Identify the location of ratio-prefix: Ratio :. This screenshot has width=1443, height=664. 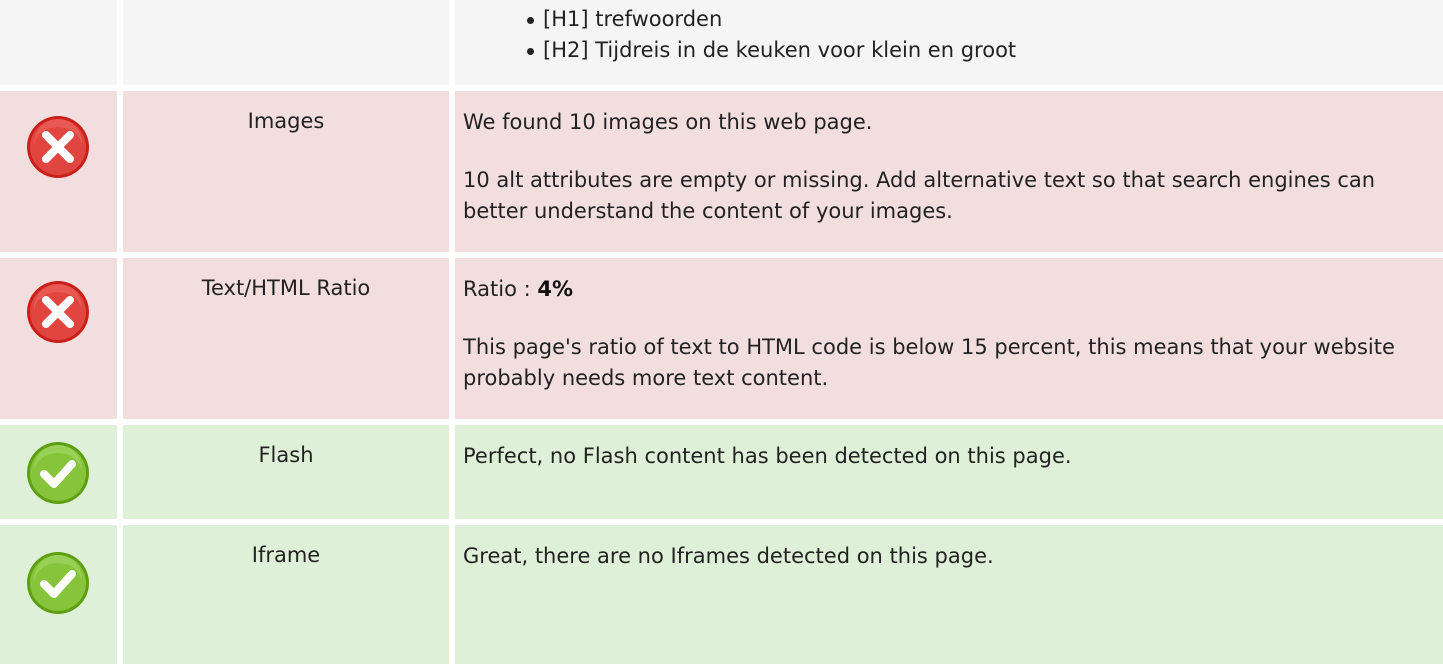
(500, 289).